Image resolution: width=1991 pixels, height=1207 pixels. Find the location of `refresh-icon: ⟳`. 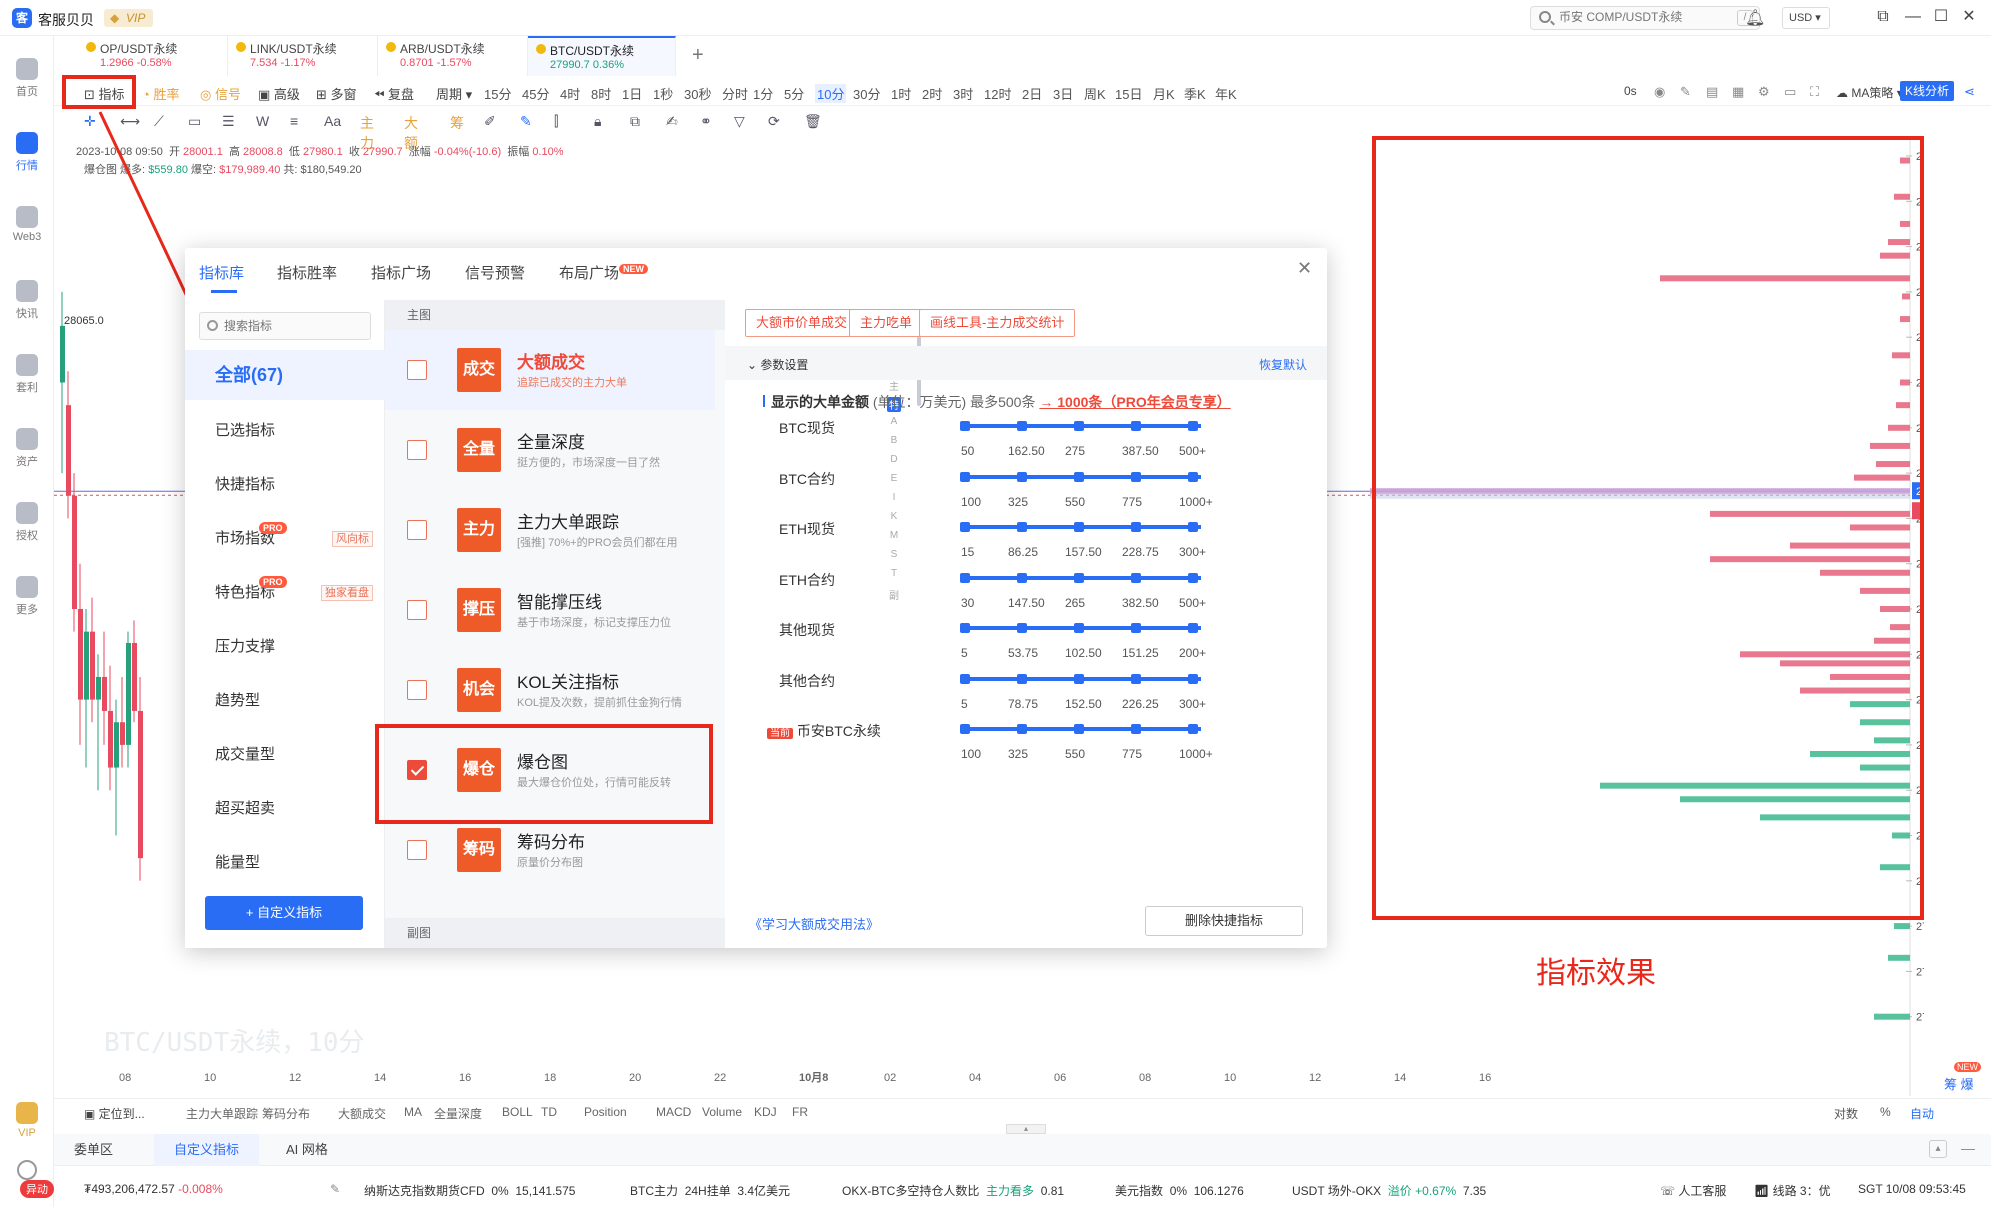

refresh-icon: ⟳ is located at coordinates (774, 121).